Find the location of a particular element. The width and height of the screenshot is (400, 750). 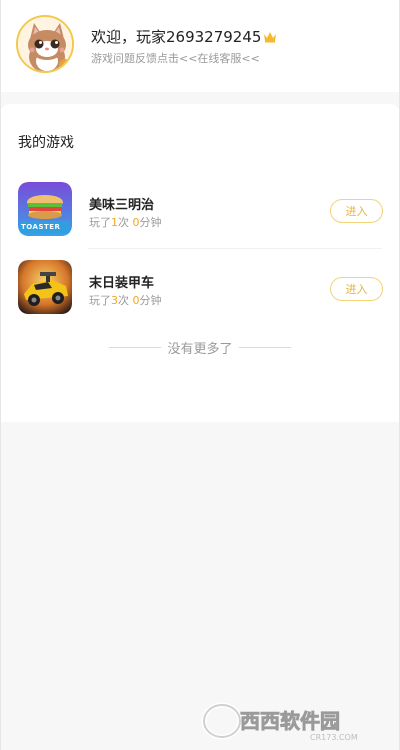

no-more-indicator: 没有更多了 is located at coordinates (200, 347).